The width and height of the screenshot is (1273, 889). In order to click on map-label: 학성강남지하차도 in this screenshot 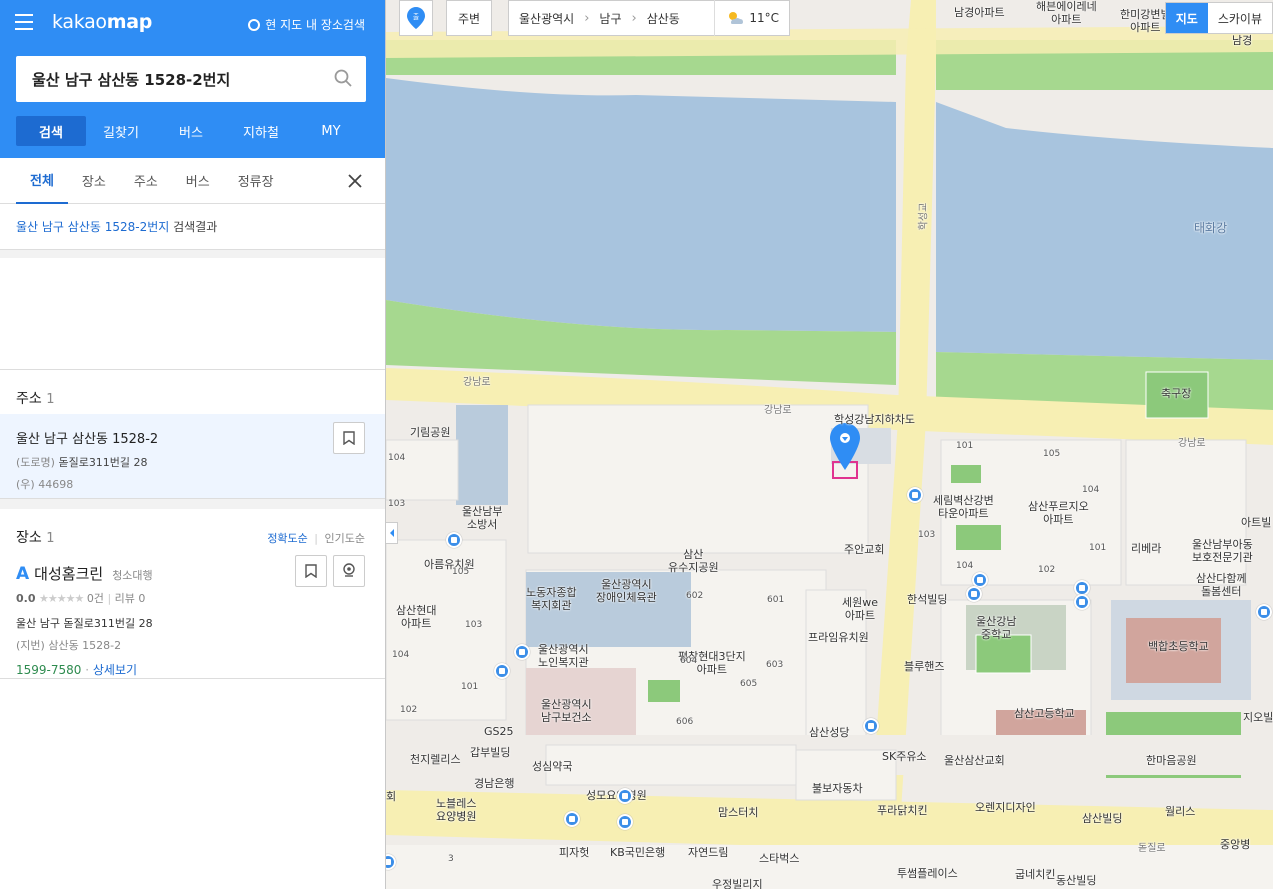, I will do `click(874, 419)`.